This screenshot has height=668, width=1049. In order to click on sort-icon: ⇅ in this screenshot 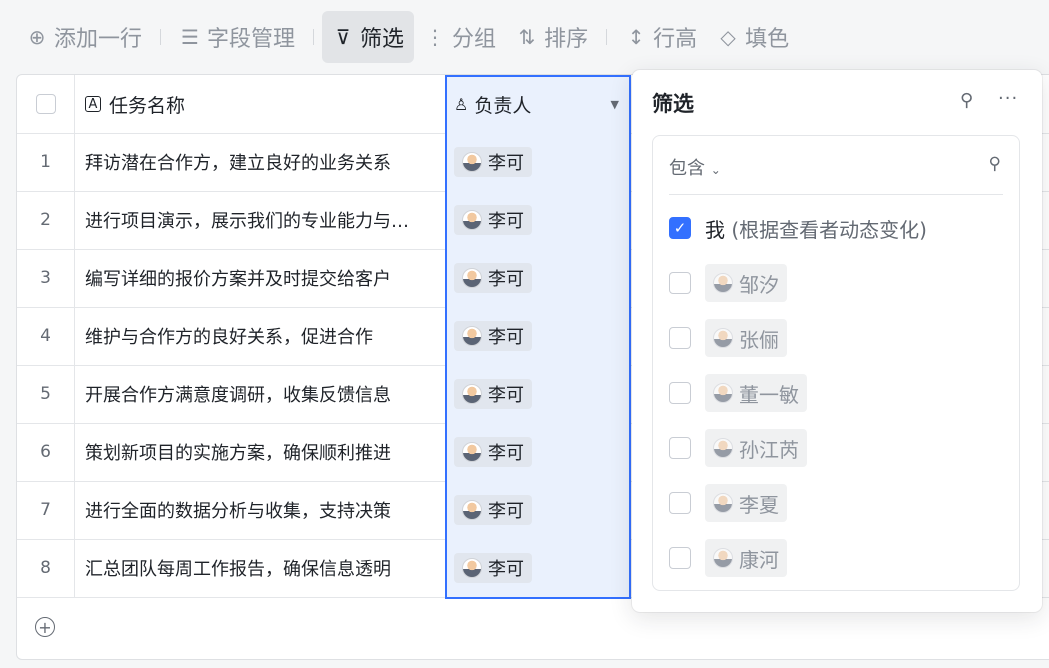, I will do `click(527, 37)`.